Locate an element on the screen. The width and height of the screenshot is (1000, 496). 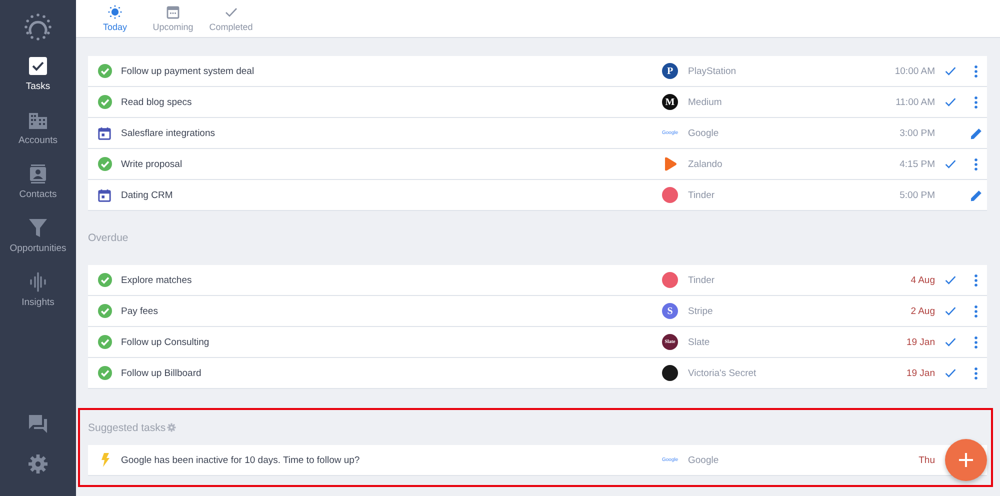
task-title: Read blog specs is located at coordinates (157, 102).